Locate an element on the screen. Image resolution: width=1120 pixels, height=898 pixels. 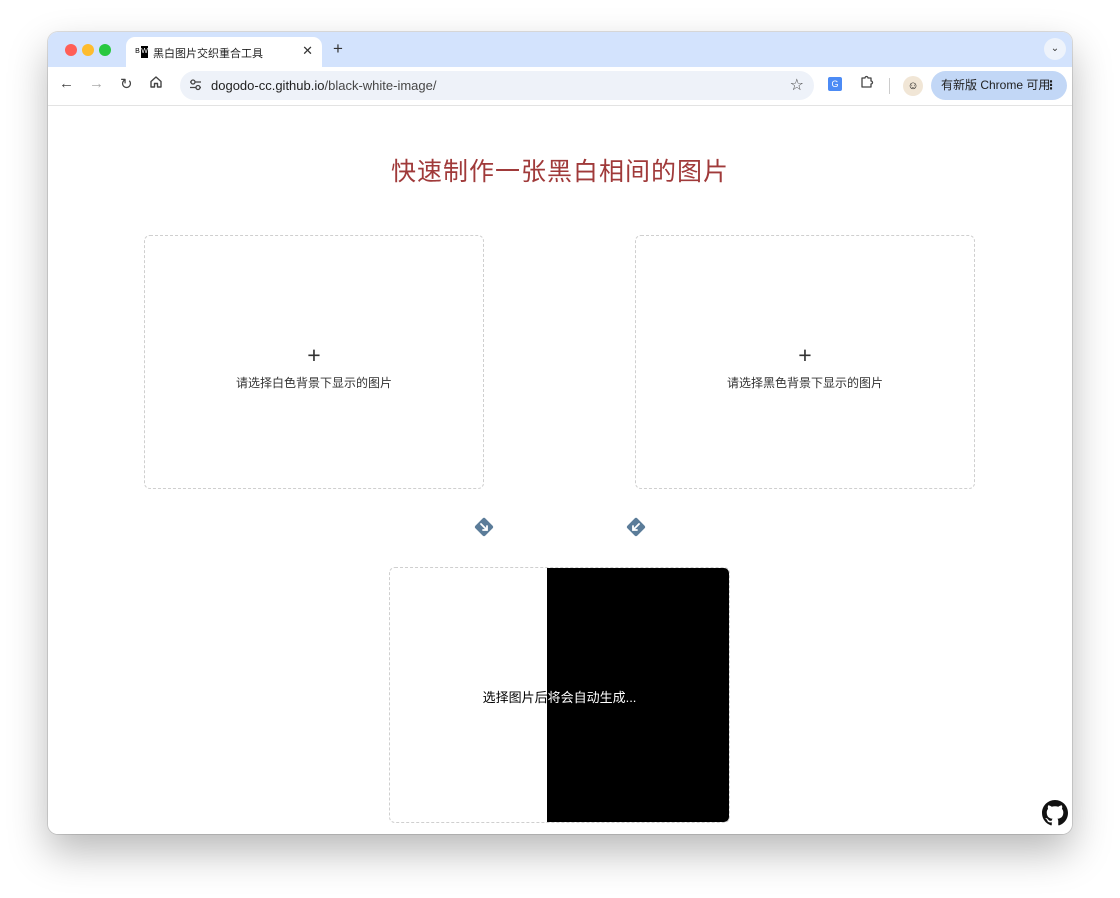
favicon-letter-w: W is located at coordinates (144, 52).